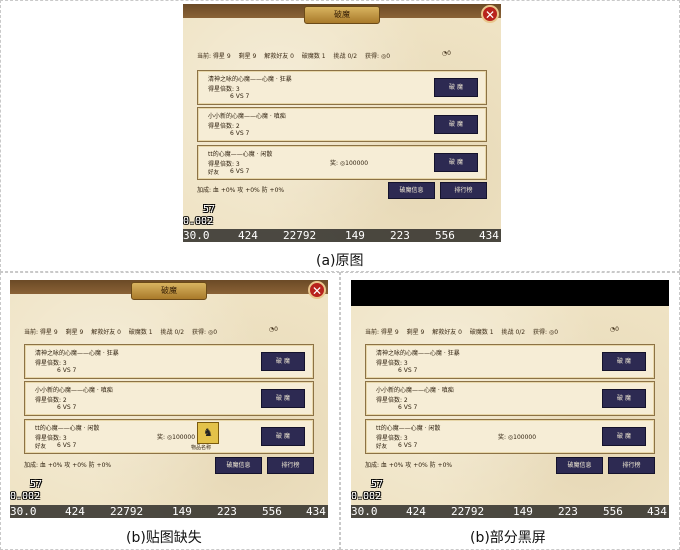 The height and width of the screenshot is (550, 680). Describe the element at coordinates (415, 390) in the screenshot. I see `demon-name: 小小新的心魔——心魔 · 嗔痴` at that location.